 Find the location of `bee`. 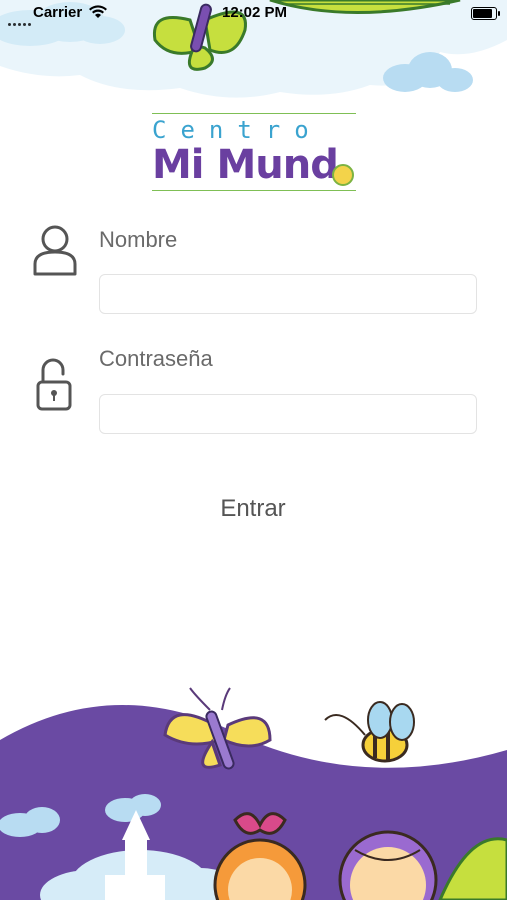

bee is located at coordinates (369, 732).